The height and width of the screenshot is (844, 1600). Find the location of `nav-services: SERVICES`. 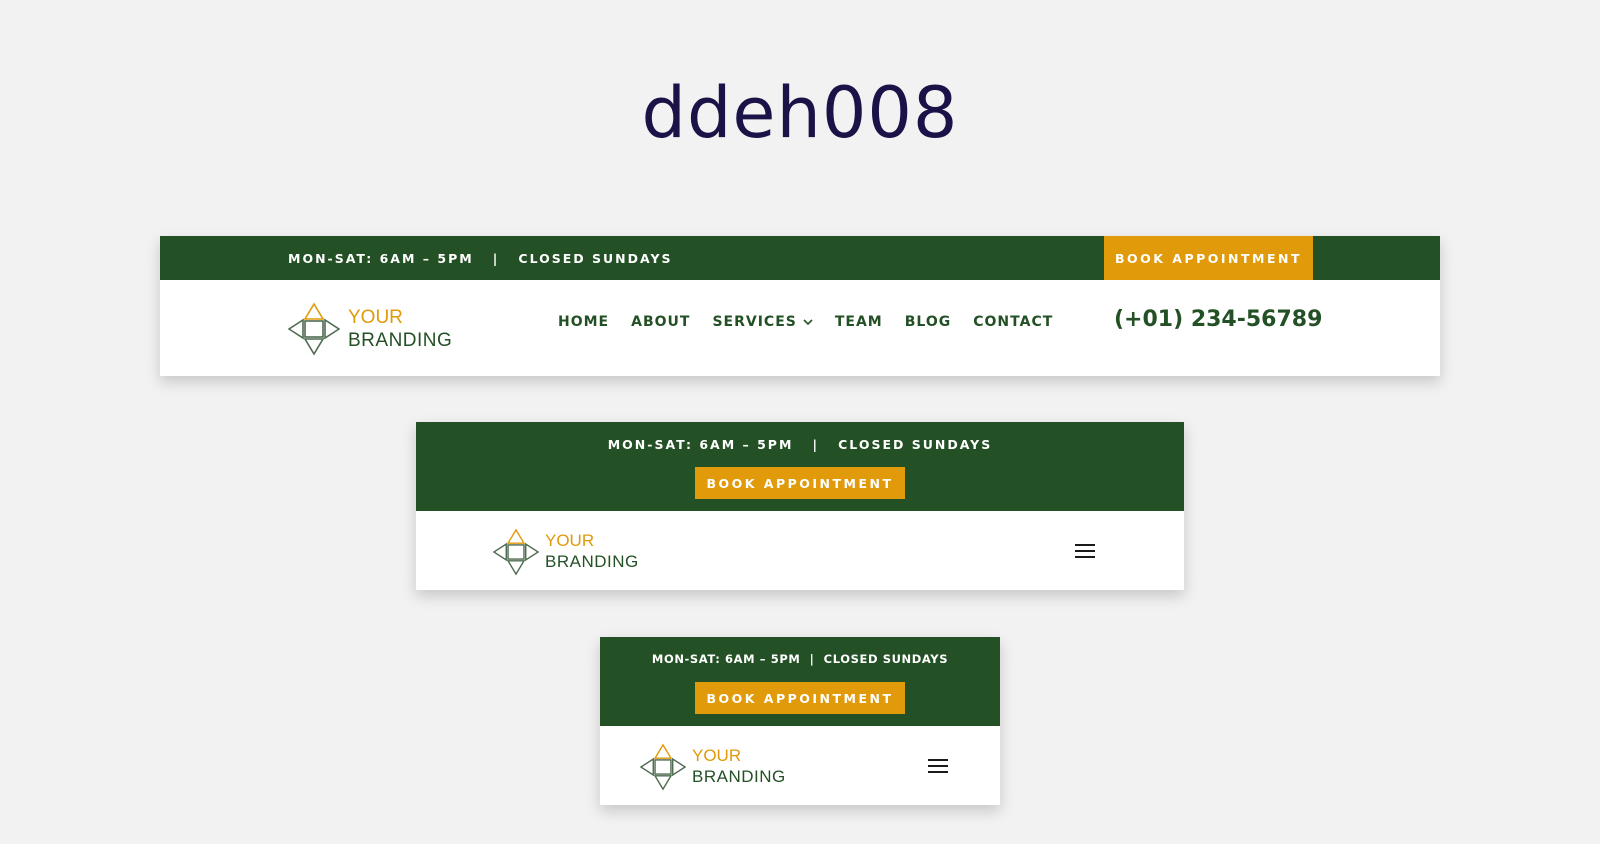

nav-services: SERVICES is located at coordinates (762, 322).